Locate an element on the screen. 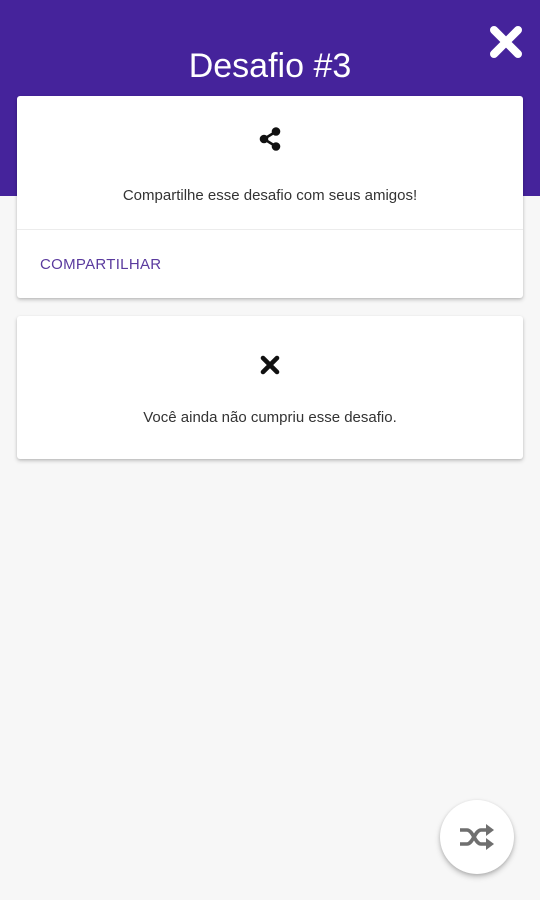 This screenshot has height=900, width=540. x-icon-wrap is located at coordinates (270, 365).